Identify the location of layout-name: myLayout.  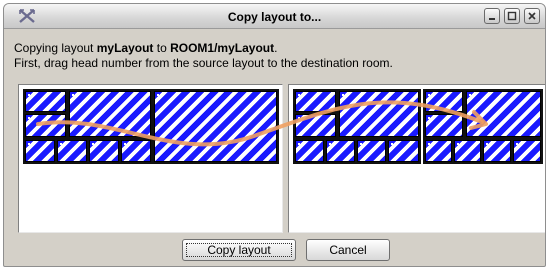
(125, 48).